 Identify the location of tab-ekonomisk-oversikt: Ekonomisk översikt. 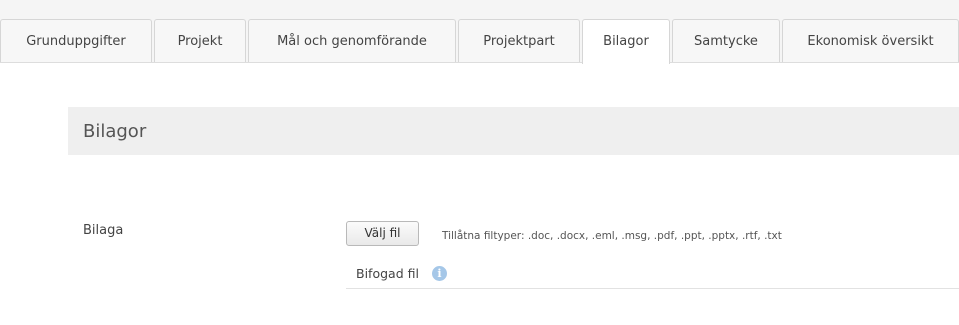
(870, 41).